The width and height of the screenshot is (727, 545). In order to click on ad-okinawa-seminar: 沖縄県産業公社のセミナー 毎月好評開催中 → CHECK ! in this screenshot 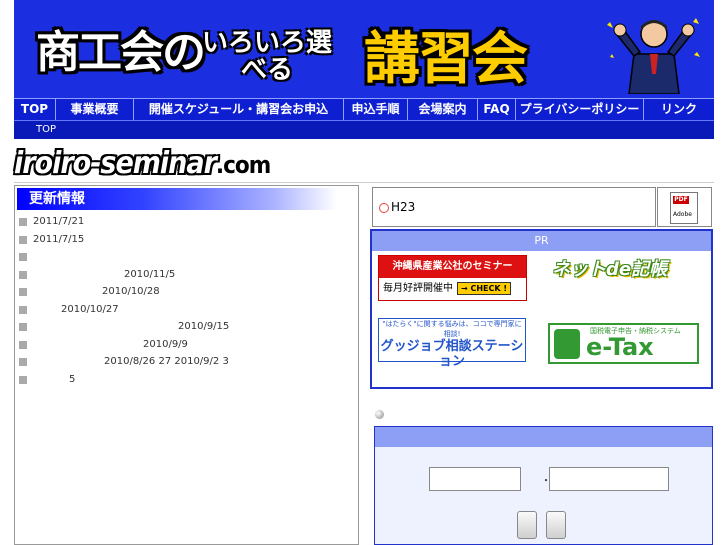, I will do `click(452, 278)`.